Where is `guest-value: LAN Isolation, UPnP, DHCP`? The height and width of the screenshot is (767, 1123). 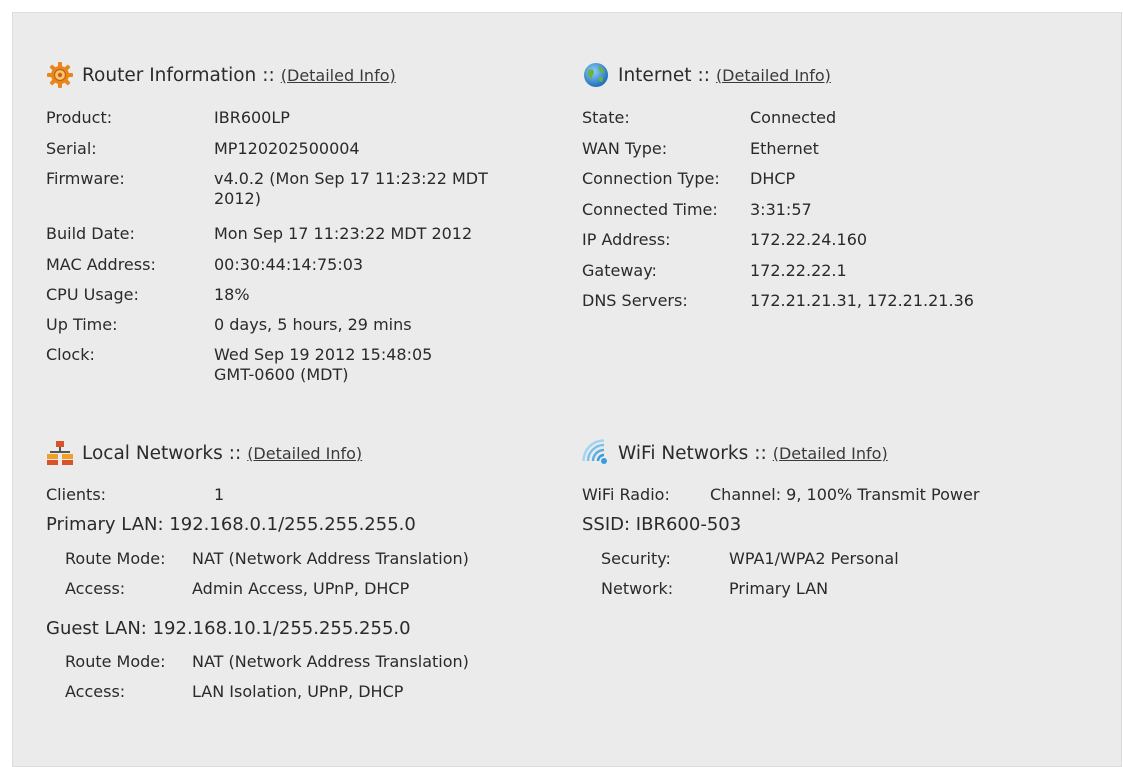 guest-value: LAN Isolation, UPnP, DHCP is located at coordinates (298, 691).